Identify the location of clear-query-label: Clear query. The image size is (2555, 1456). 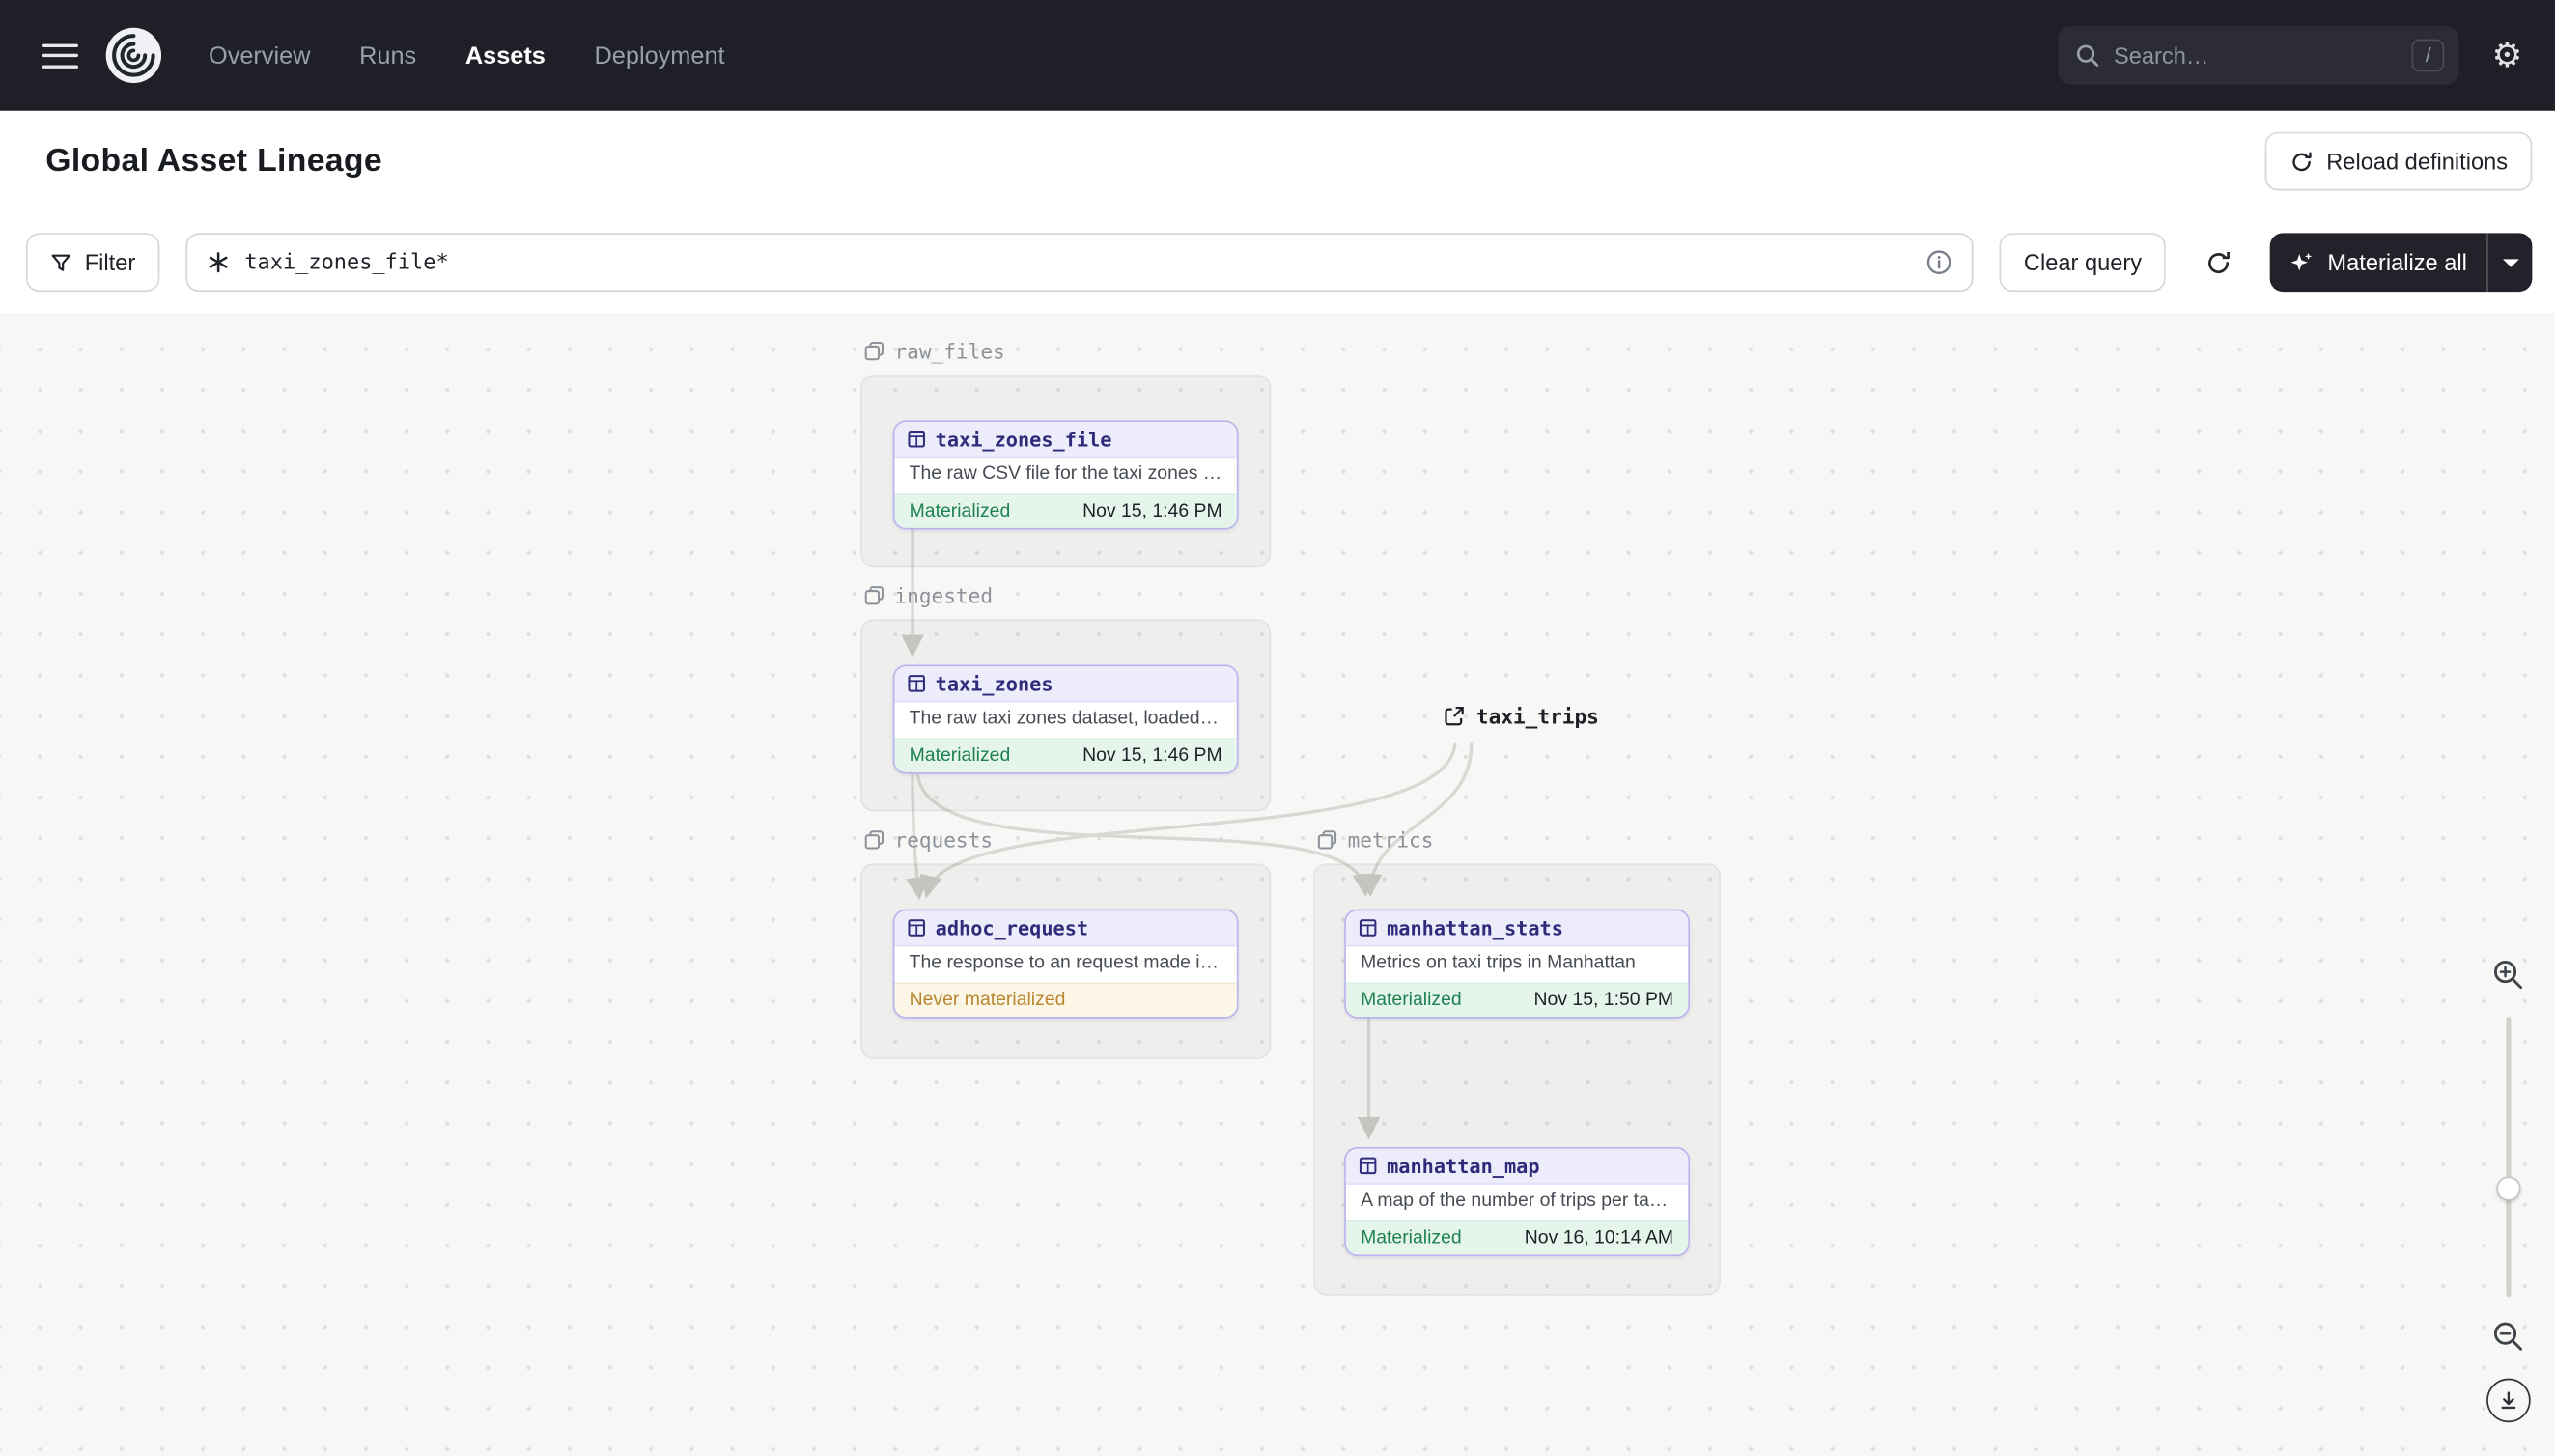
(2083, 262).